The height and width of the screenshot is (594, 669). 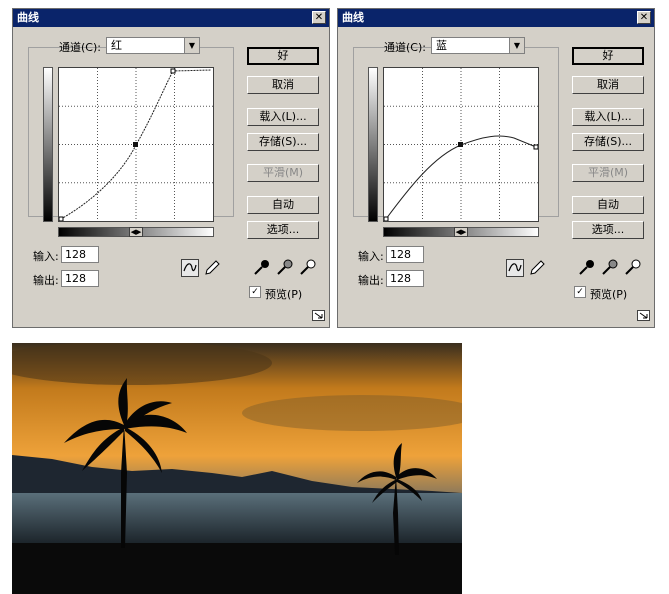 What do you see at coordinates (153, 45) in the screenshot?
I see `channel-select: 红 ▼` at bounding box center [153, 45].